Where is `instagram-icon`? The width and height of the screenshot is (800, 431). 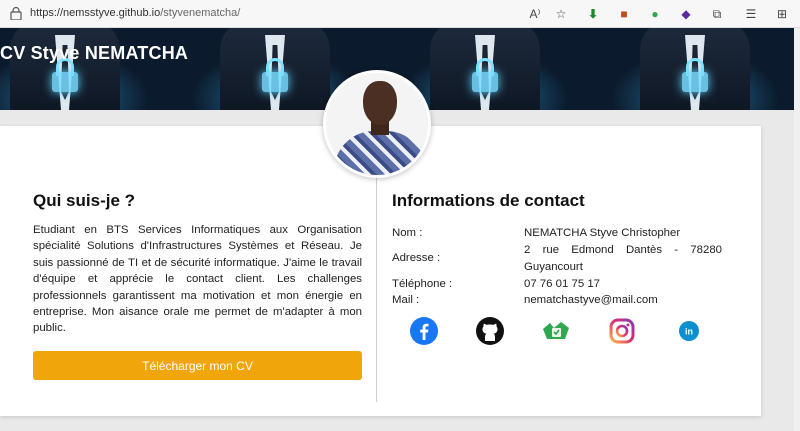 instagram-icon is located at coordinates (622, 331).